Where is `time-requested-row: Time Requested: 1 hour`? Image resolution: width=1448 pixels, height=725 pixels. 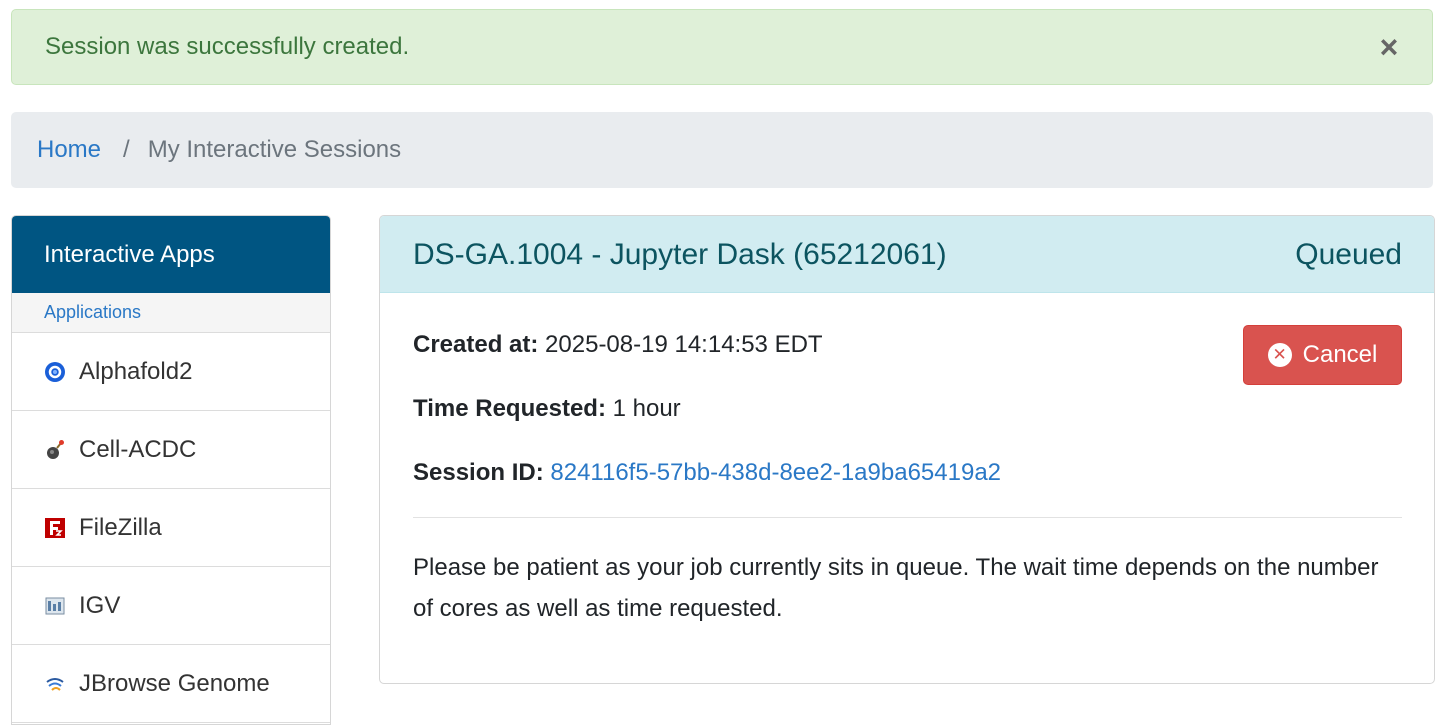 time-requested-row: Time Requested: 1 hour is located at coordinates (547, 409).